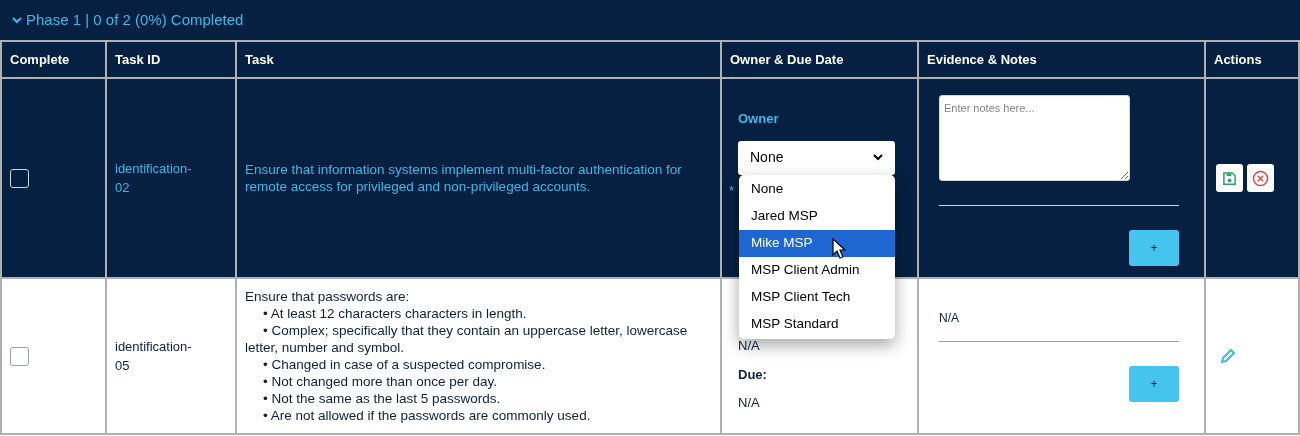 This screenshot has height=436, width=1300. I want to click on column-header: Task, so click(259, 59).